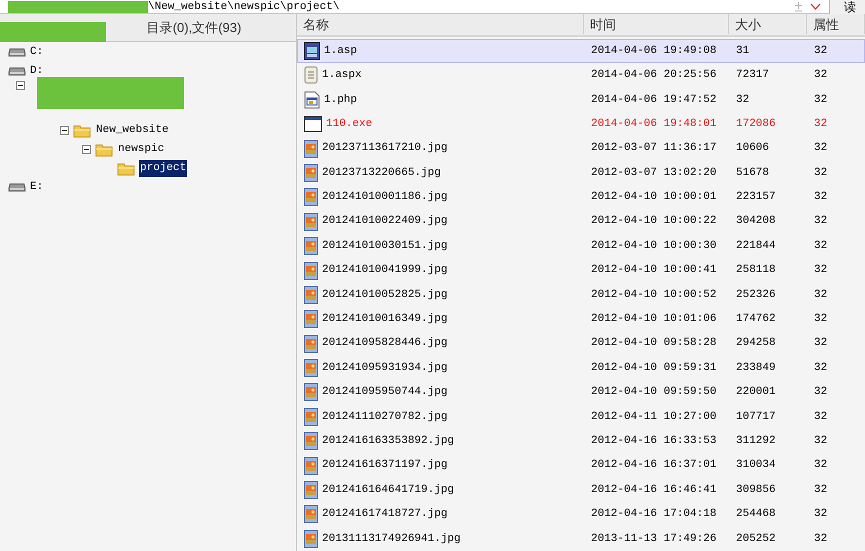 The height and width of the screenshot is (551, 865). What do you see at coordinates (653, 538) in the screenshot?
I see `file-time: 2013-11-13 17:49:26` at bounding box center [653, 538].